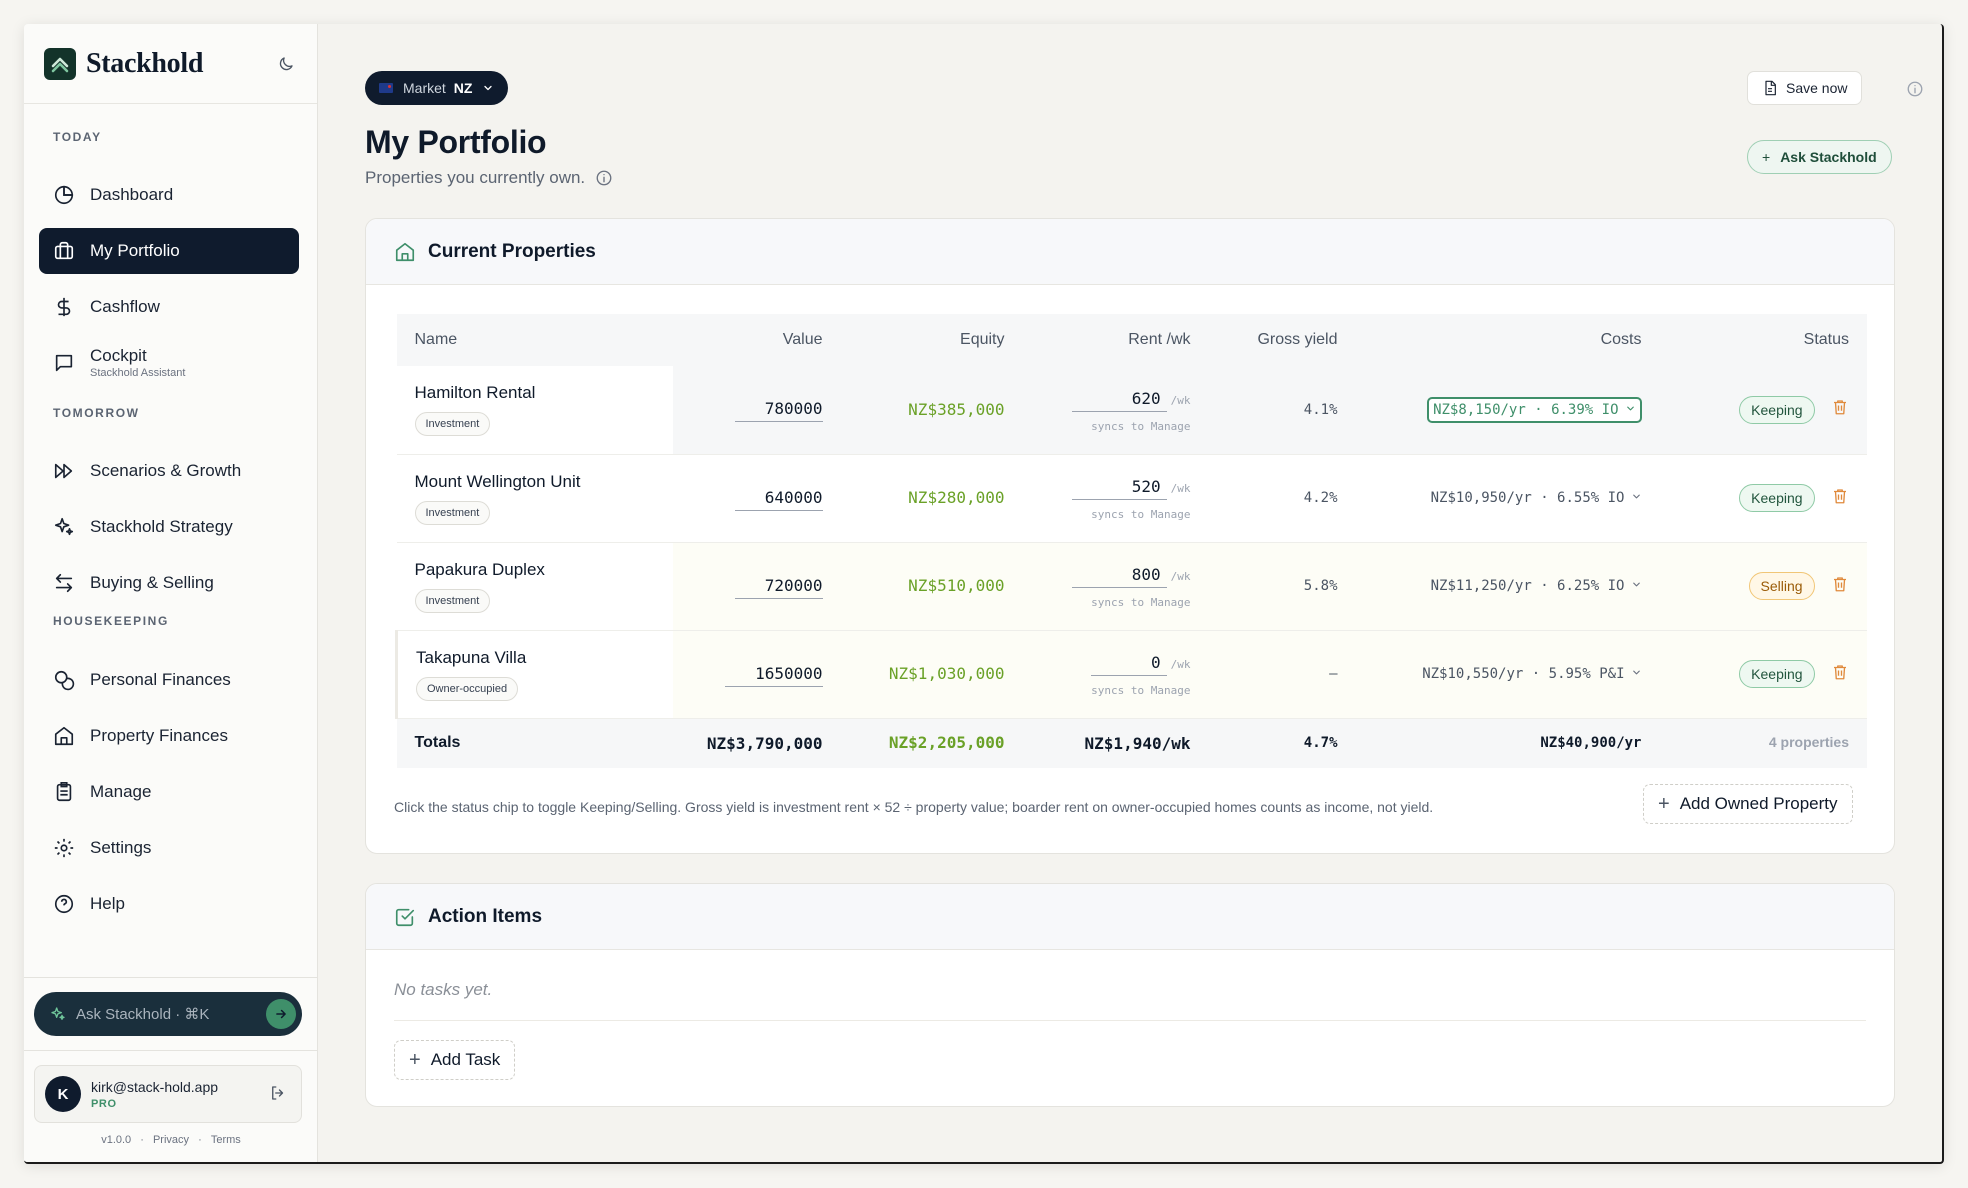 This screenshot has width=1968, height=1188. I want to click on sidebar-item-my-portfolio: My Portfolio, so click(169, 251).